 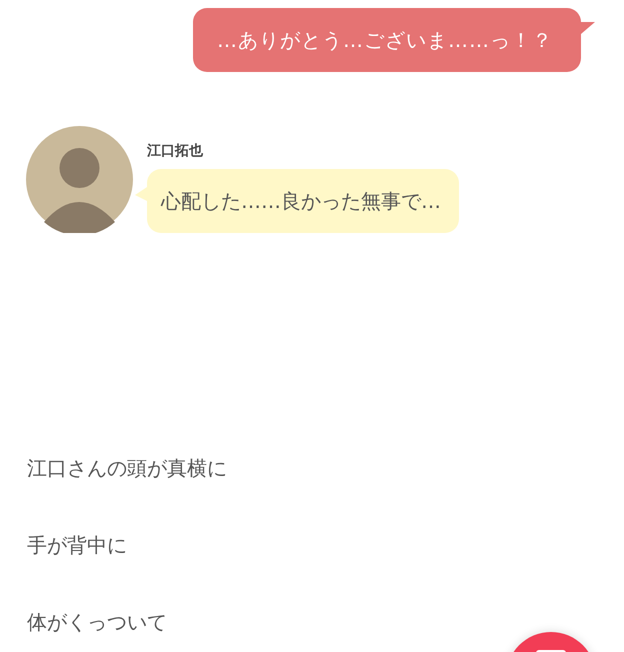 What do you see at coordinates (175, 151) in the screenshot?
I see `speaker-name: 江口拓也` at bounding box center [175, 151].